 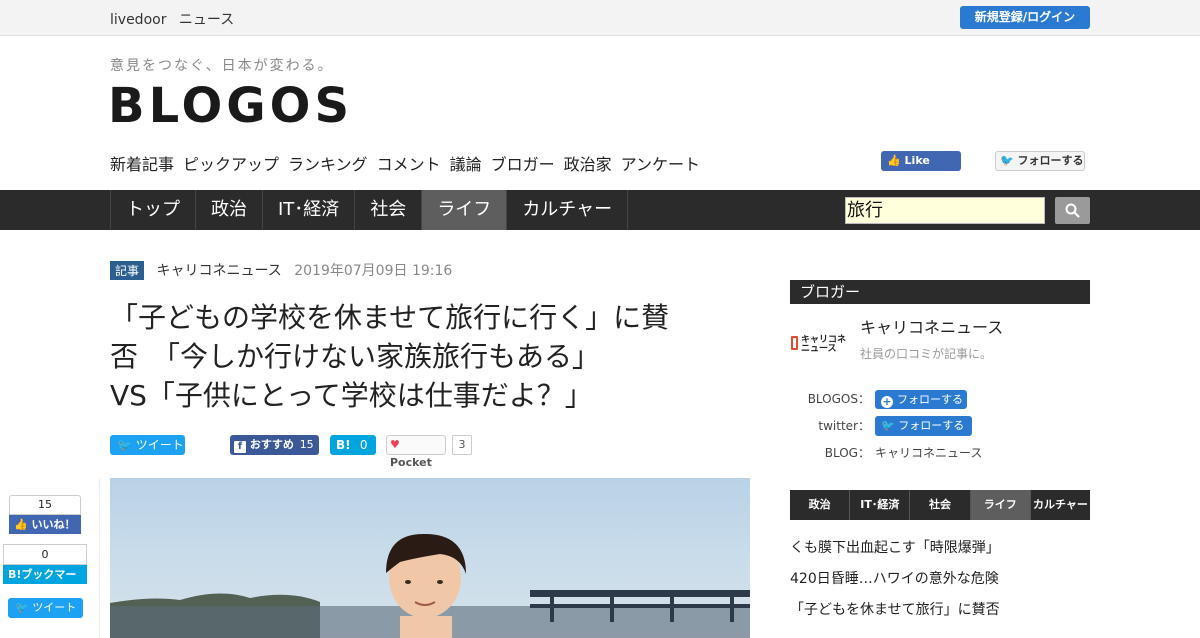 What do you see at coordinates (928, 452) in the screenshot?
I see `blog-link: キャリコネニュース` at bounding box center [928, 452].